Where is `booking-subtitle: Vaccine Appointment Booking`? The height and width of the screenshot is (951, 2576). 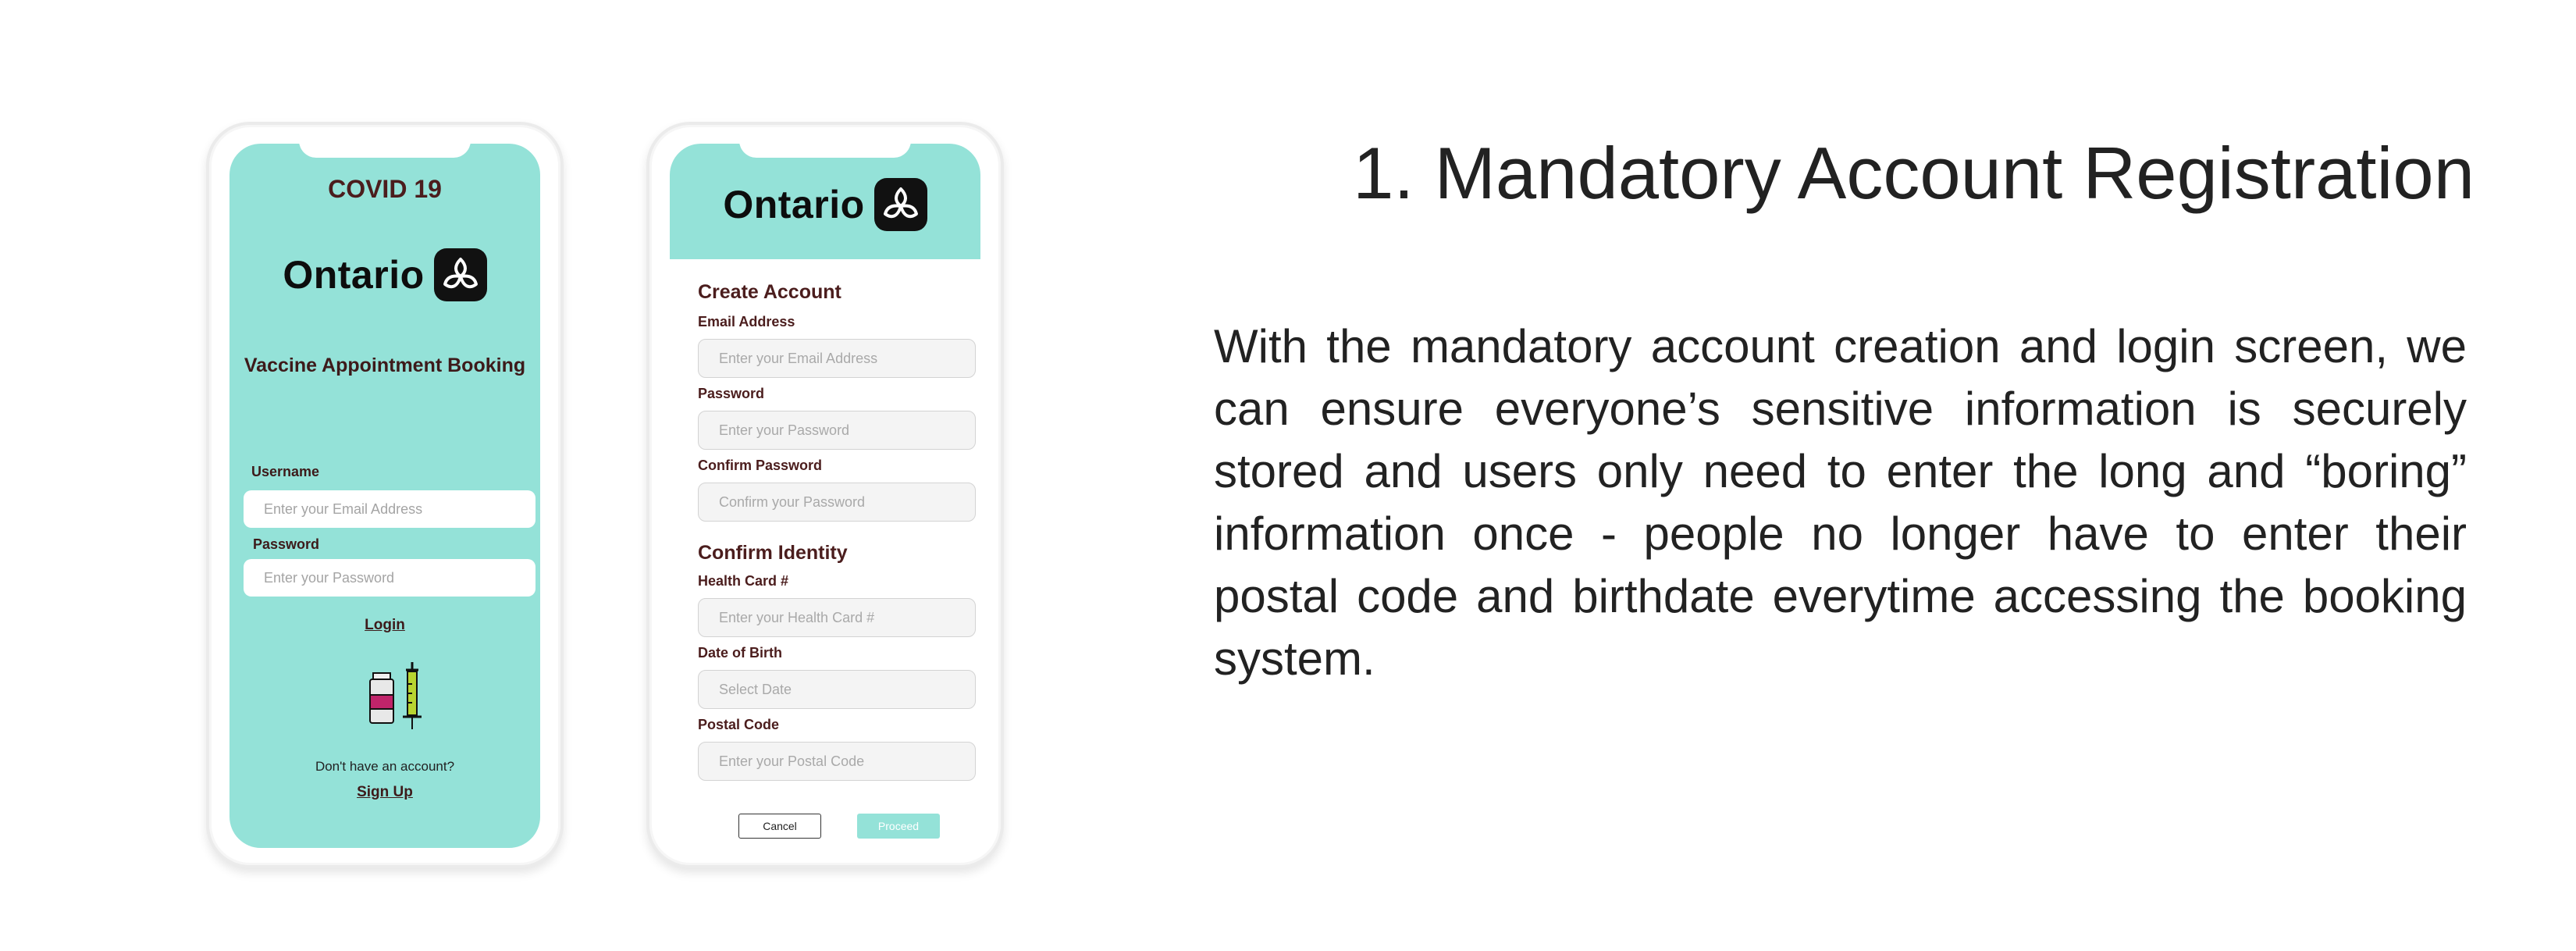 booking-subtitle: Vaccine Appointment Booking is located at coordinates (385, 365).